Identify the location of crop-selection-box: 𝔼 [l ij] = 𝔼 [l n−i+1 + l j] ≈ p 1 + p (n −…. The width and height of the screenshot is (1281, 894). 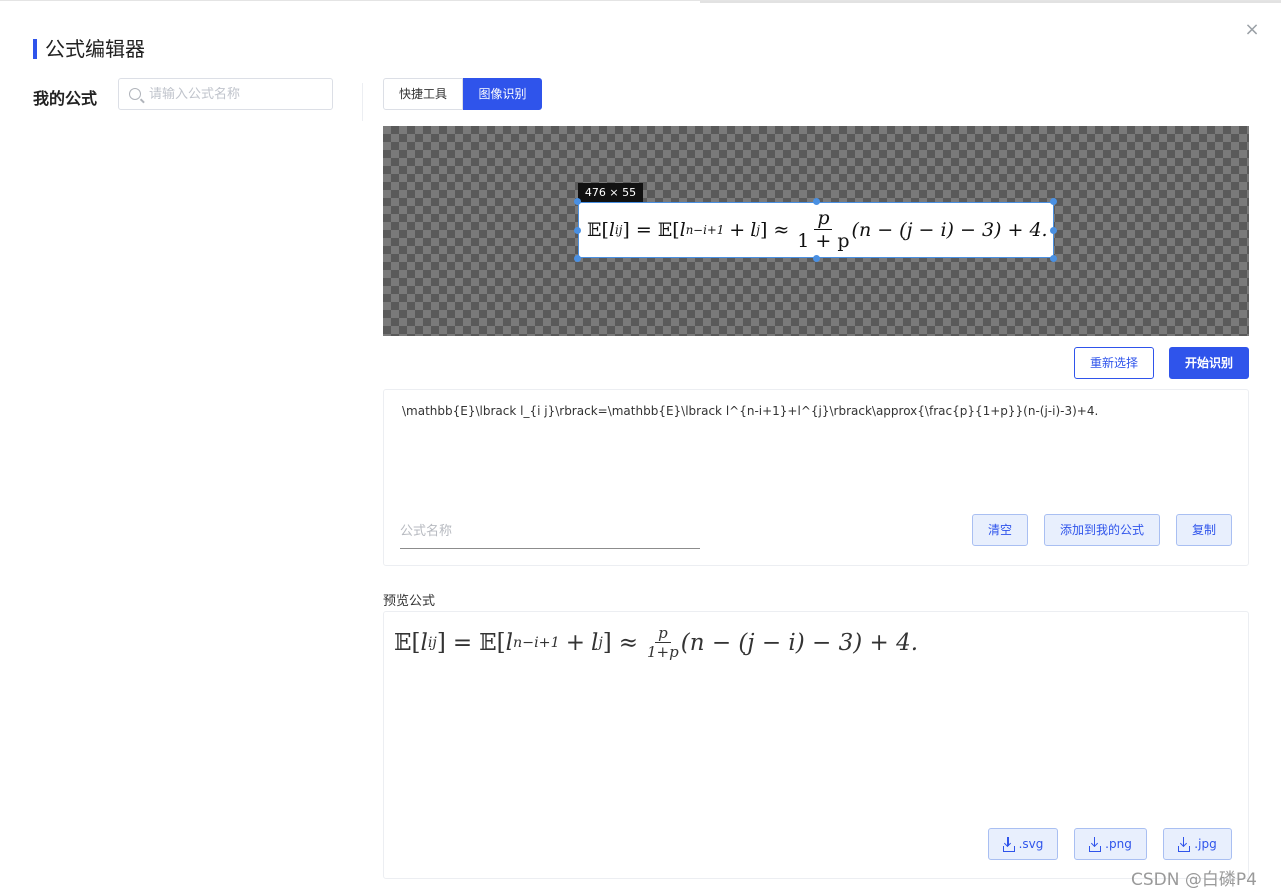
(816, 230).